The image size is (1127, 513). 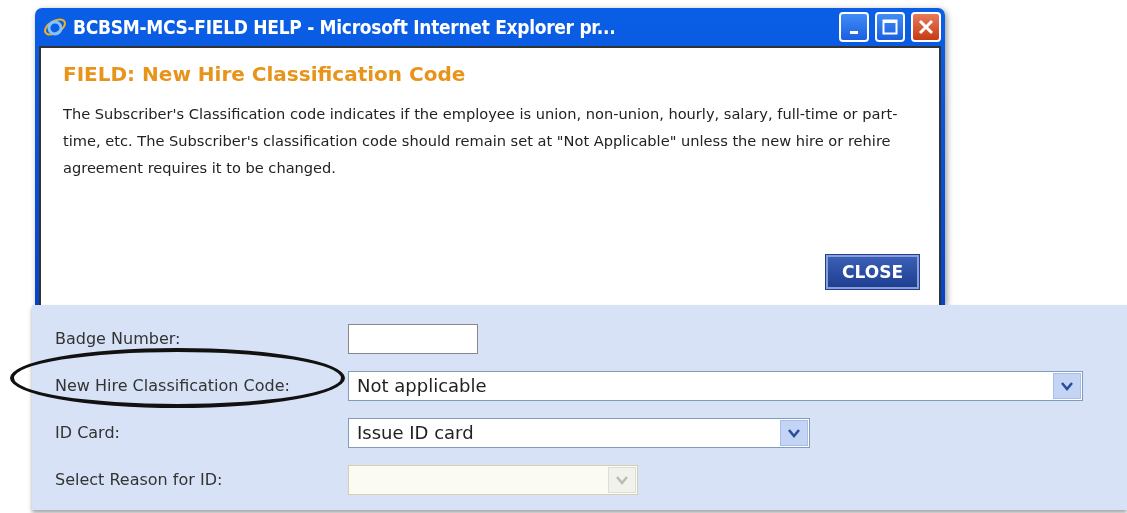 I want to click on close-button: CLOSE, so click(x=872, y=272).